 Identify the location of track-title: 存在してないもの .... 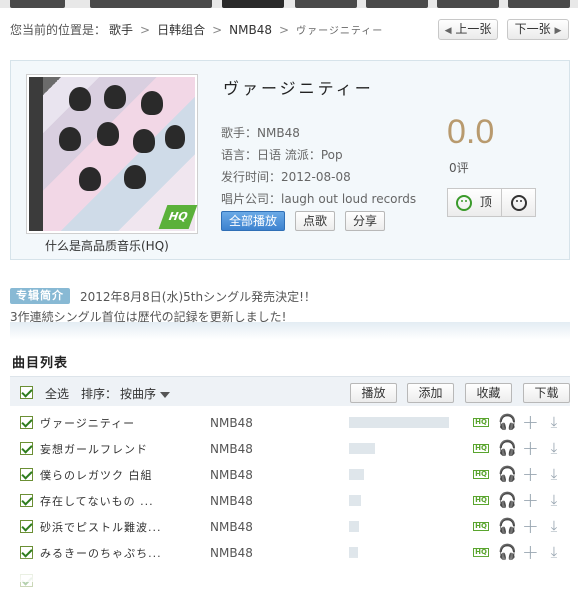
(97, 501).